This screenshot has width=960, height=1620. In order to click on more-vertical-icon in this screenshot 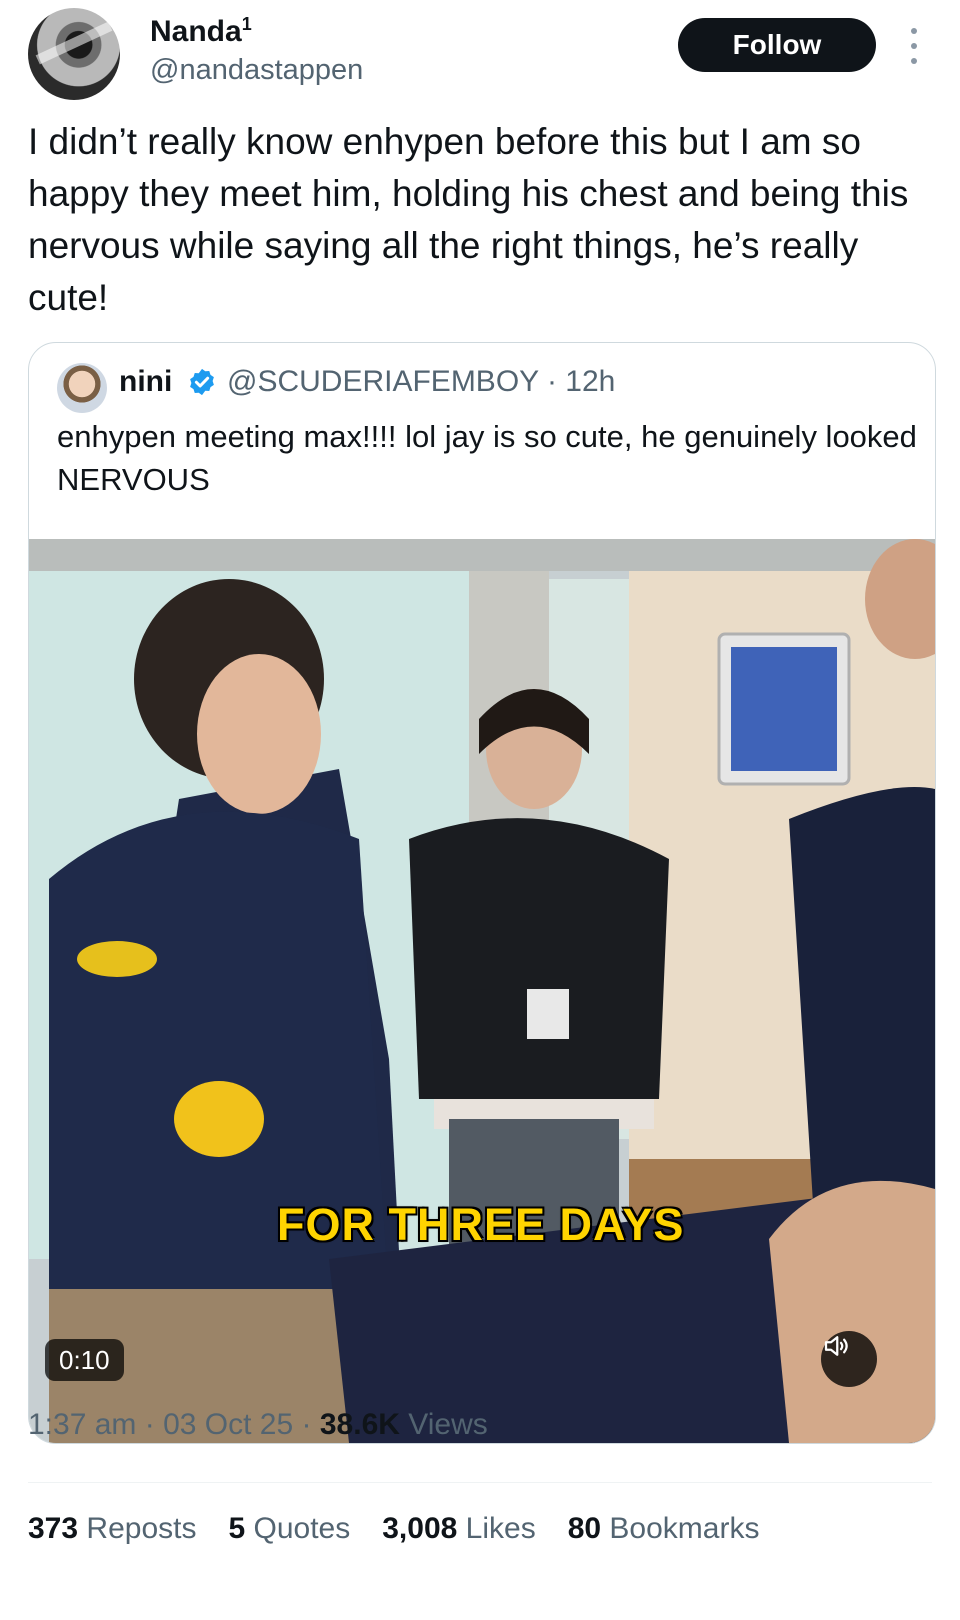, I will do `click(914, 46)`.